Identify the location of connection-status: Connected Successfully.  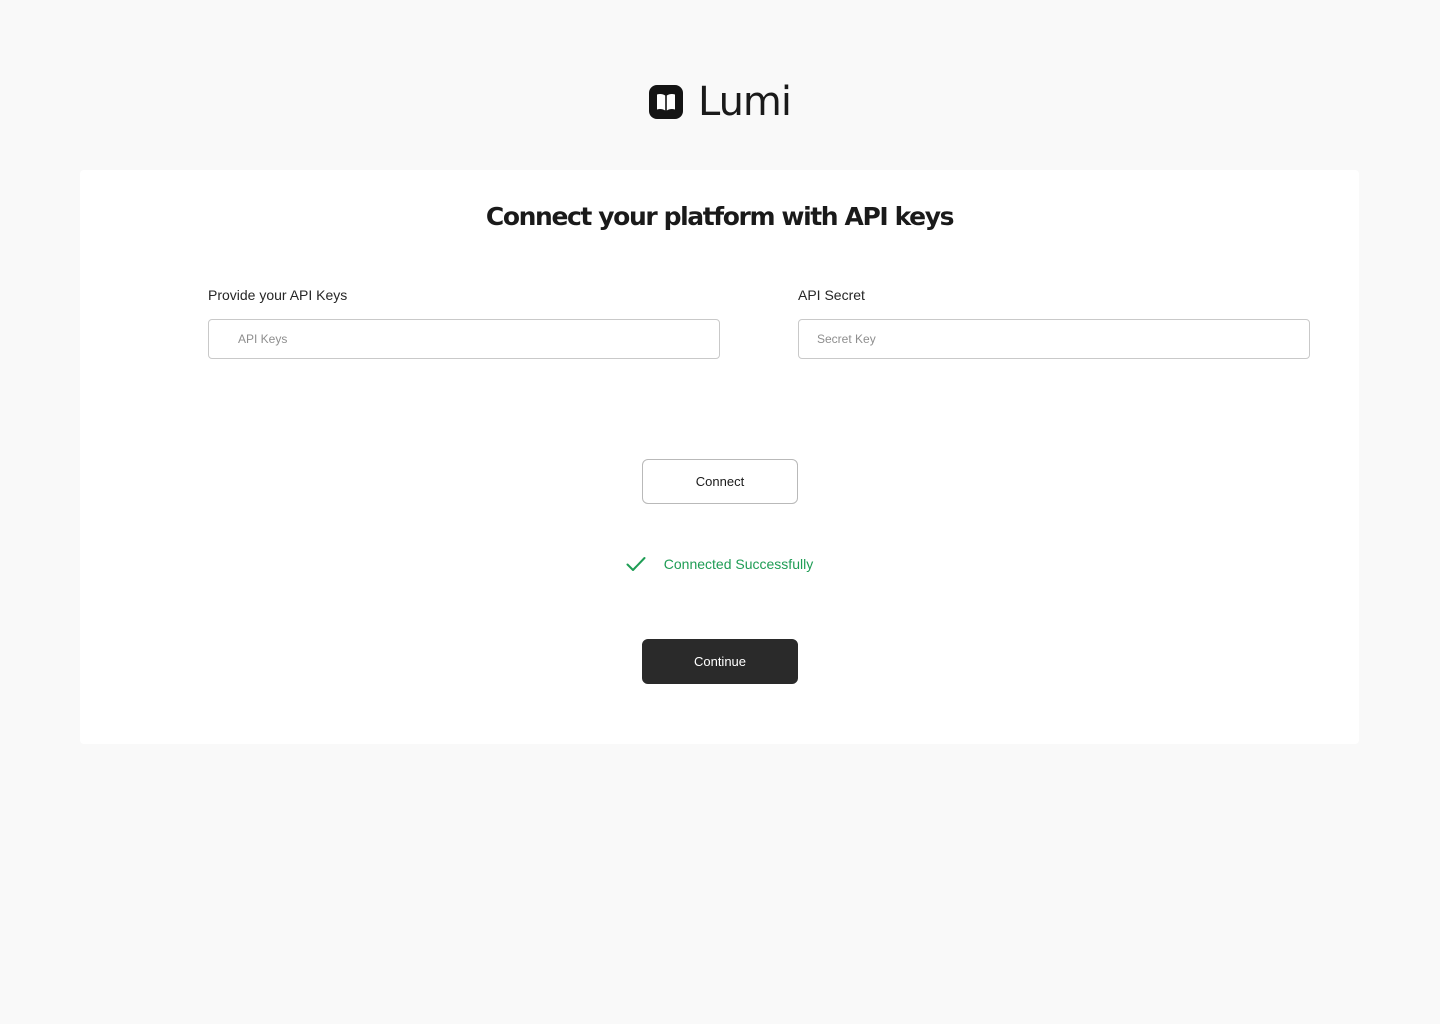
(719, 564).